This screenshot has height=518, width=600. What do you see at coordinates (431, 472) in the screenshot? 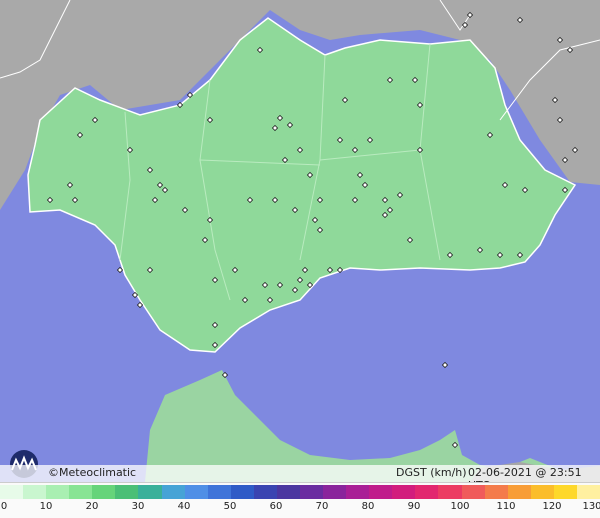
I see `variable-label: DGST (km/h)` at bounding box center [431, 472].